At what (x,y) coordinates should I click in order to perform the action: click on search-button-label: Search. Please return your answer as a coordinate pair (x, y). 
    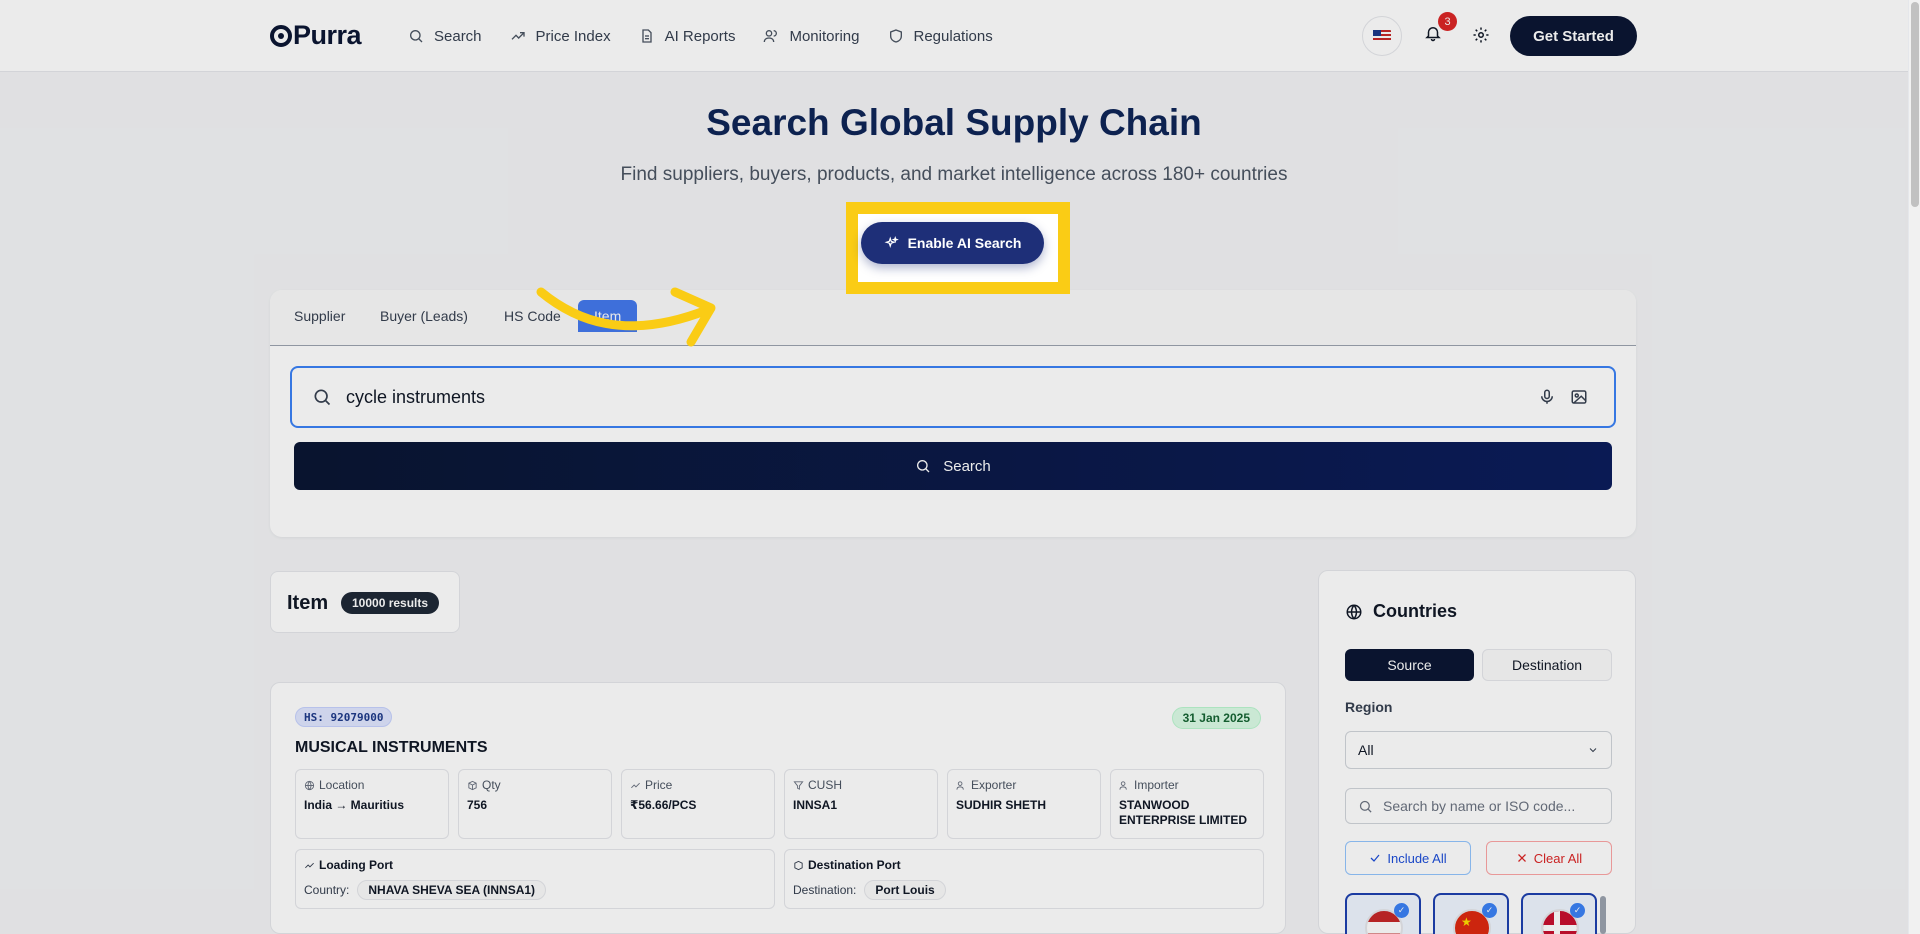
    Looking at the image, I should click on (967, 466).